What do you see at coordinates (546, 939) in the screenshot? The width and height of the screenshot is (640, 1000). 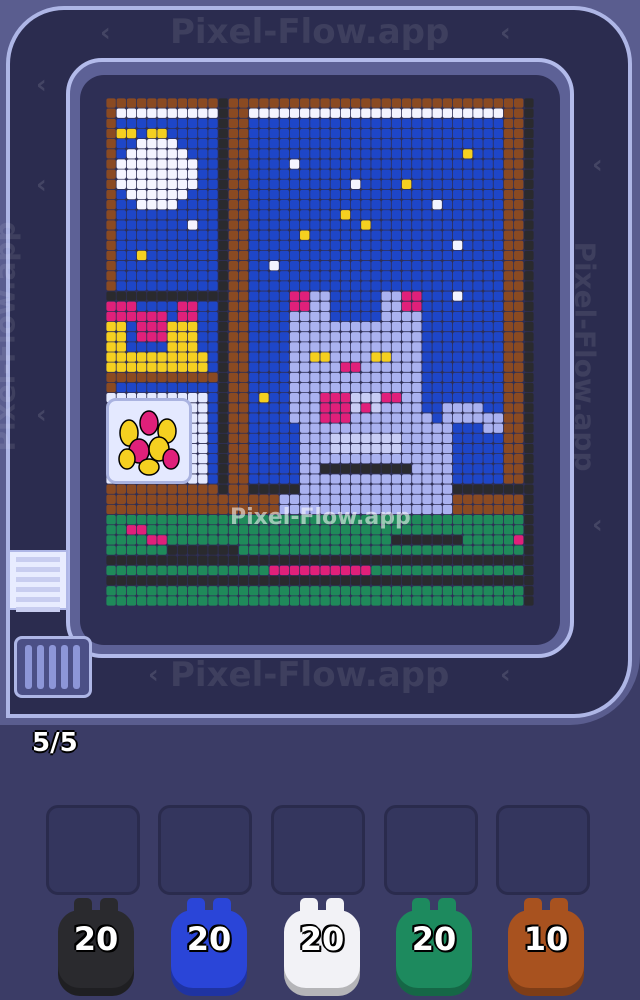 I see `shooter-count: 10` at bounding box center [546, 939].